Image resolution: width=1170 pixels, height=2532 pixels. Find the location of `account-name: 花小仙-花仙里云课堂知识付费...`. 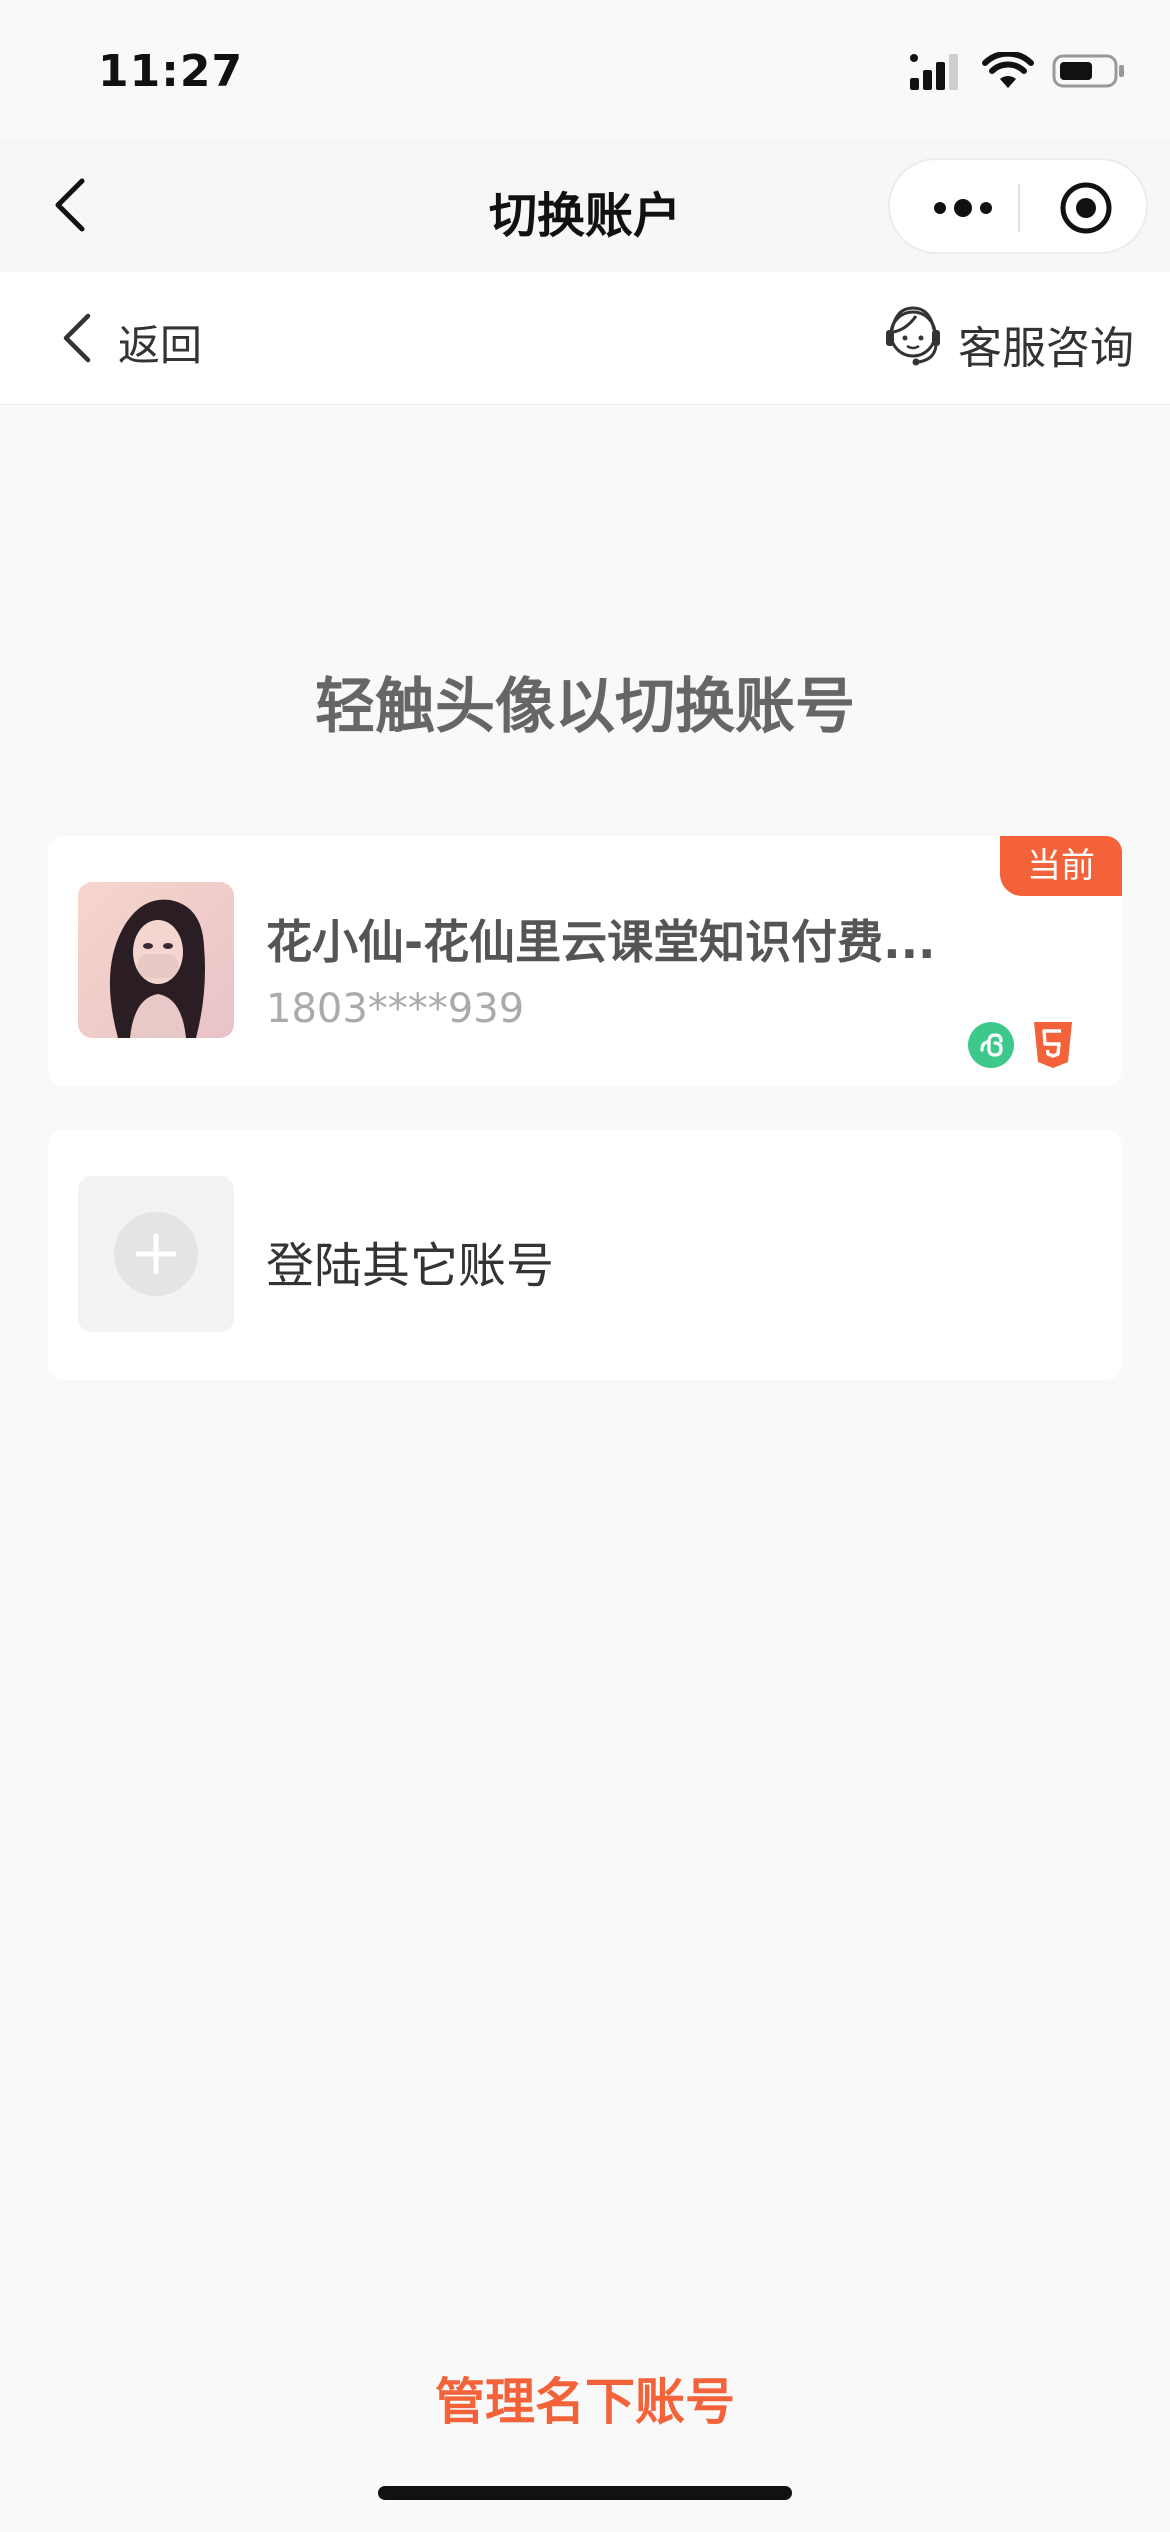

account-name: 花小仙-花仙里云课堂知识付费... is located at coordinates (601, 942).